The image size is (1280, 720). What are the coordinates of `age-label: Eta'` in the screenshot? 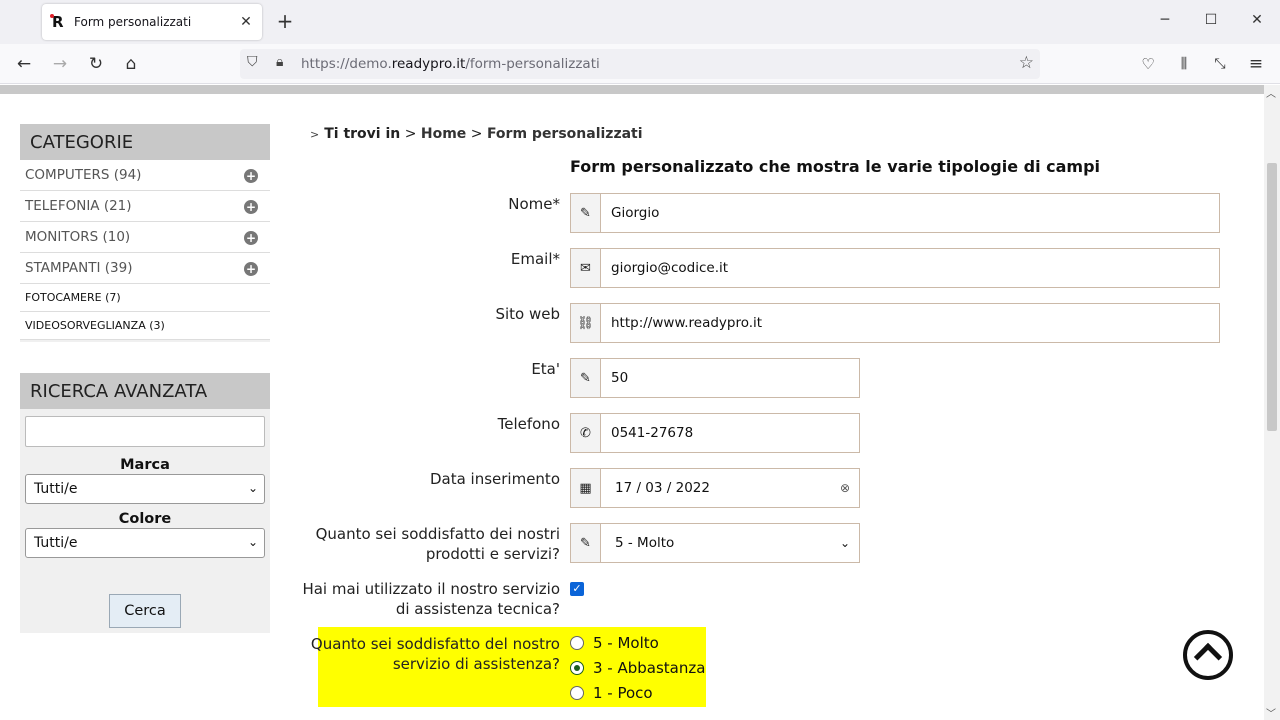 It's located at (545, 369).